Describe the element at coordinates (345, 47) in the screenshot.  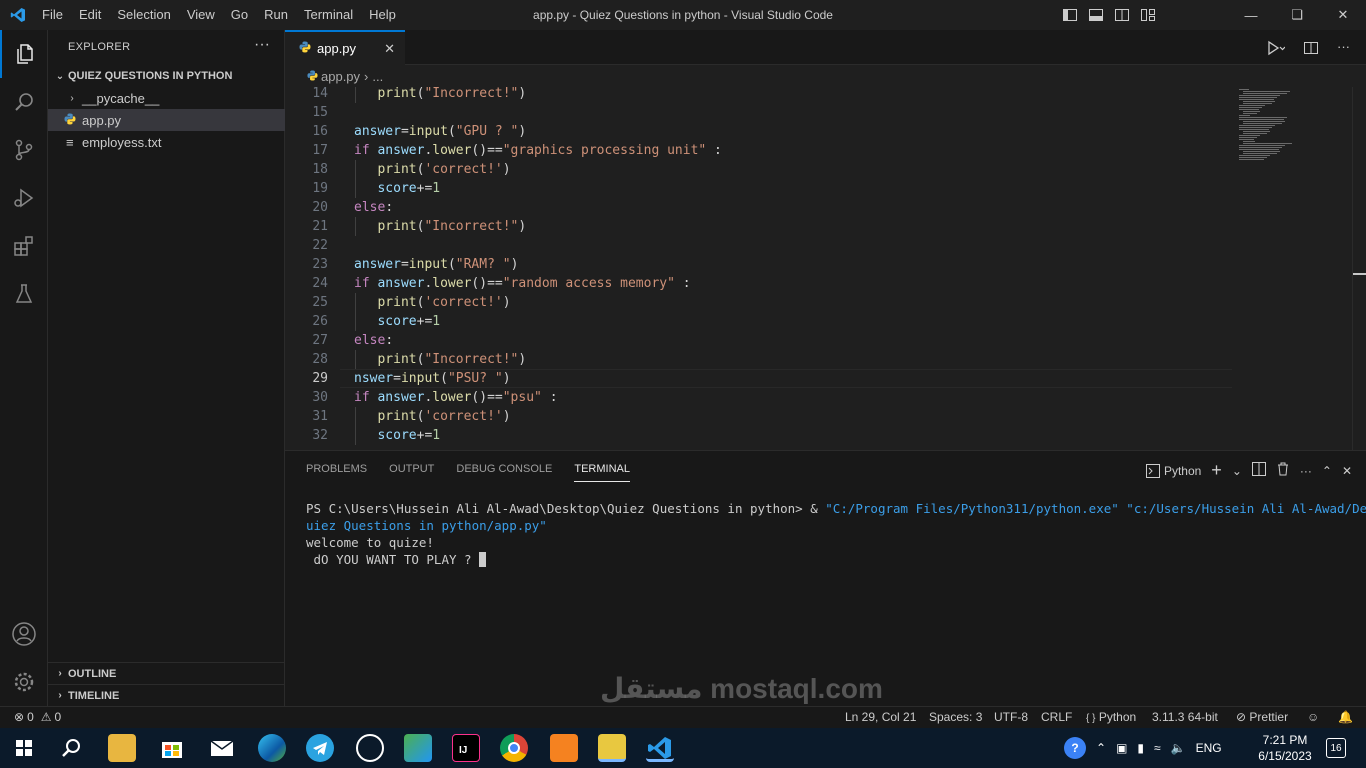
I see `tab-app-py: app.py ✕` at that location.